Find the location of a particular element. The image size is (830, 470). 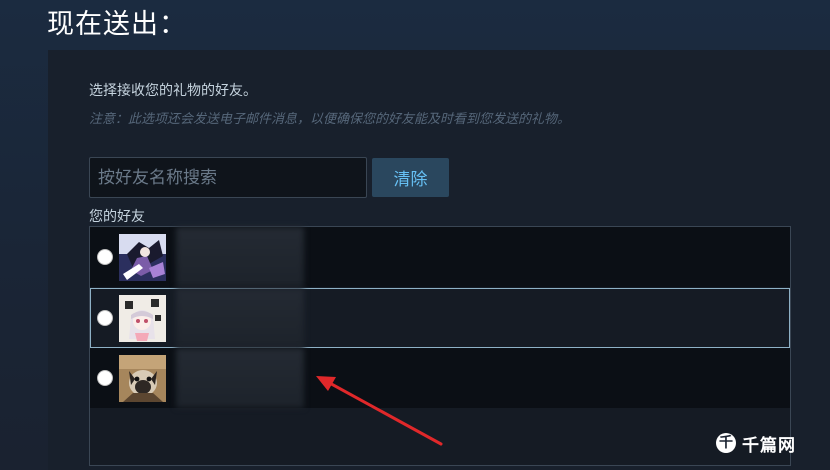

watermark: 千 千篇网 is located at coordinates (756, 443).